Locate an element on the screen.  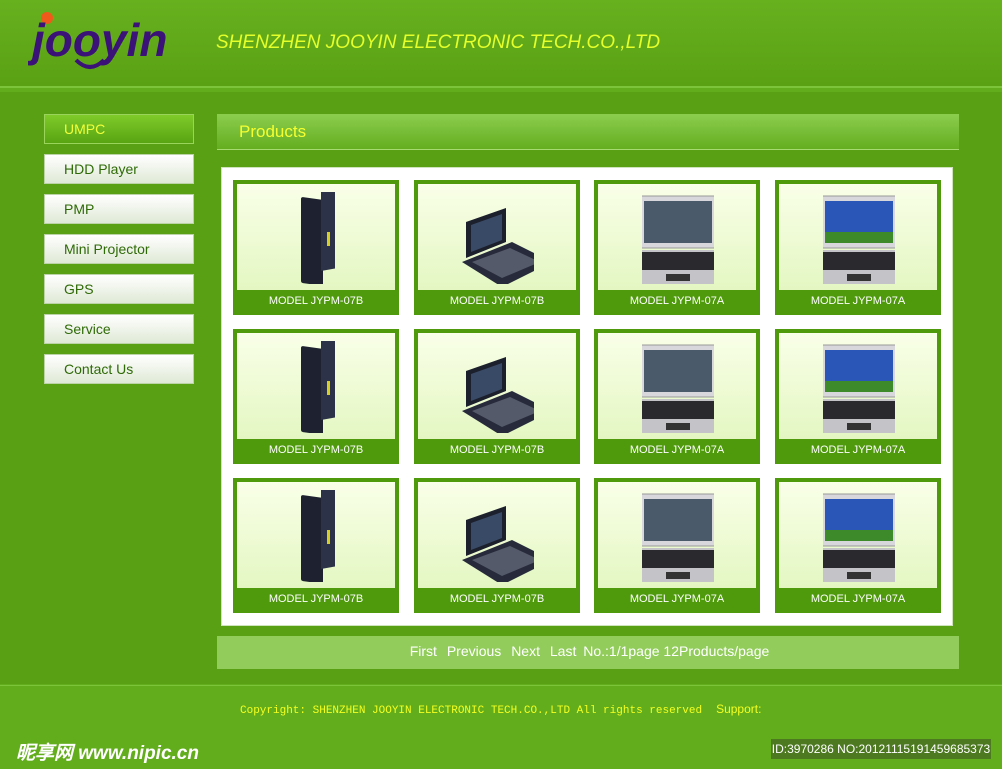
image-id: ID:3970286 NO:20121115191459685373 is located at coordinates (881, 749).